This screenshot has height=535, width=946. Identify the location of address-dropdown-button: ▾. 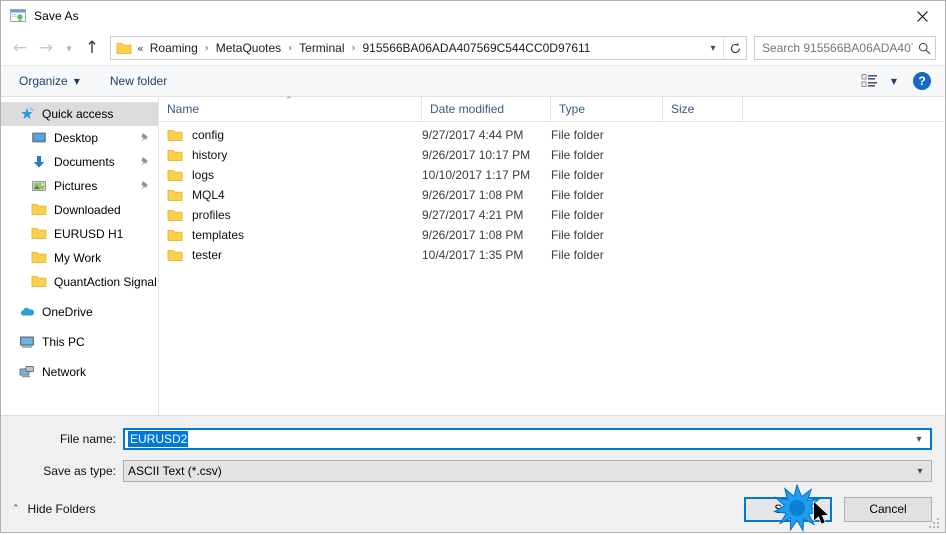
(713, 48).